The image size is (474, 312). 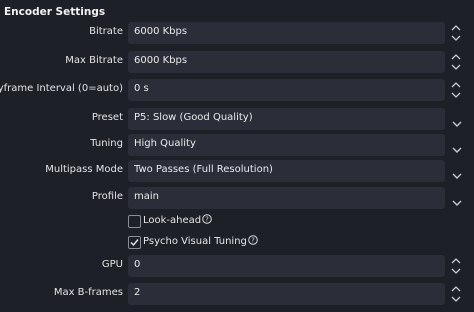 What do you see at coordinates (134, 221) in the screenshot?
I see `look-ahead-checkbox` at bounding box center [134, 221].